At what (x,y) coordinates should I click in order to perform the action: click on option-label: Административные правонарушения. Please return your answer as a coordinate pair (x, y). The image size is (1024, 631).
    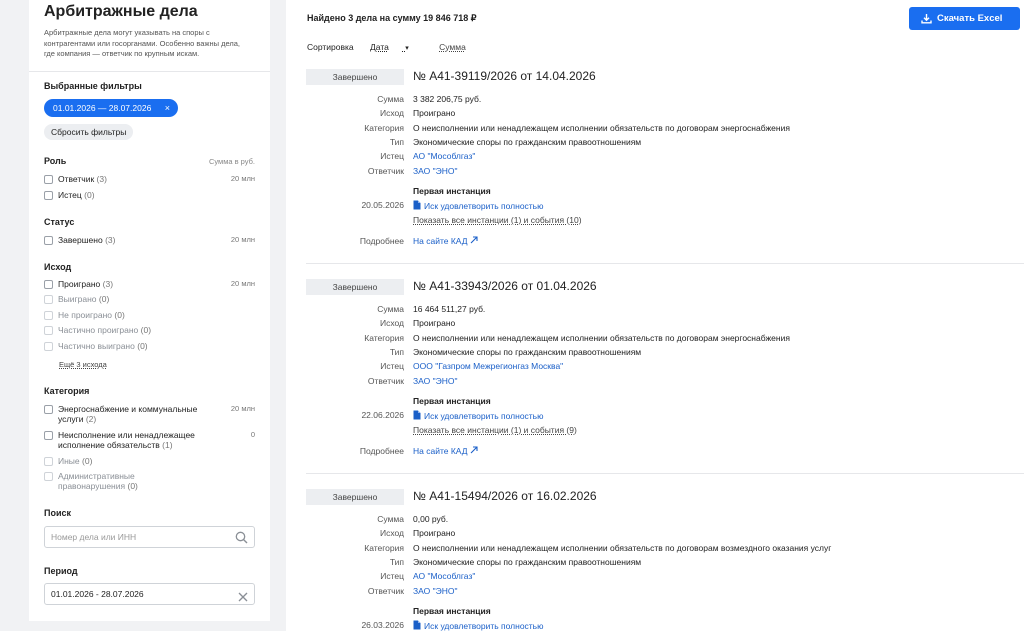
    Looking at the image, I should click on (96, 481).